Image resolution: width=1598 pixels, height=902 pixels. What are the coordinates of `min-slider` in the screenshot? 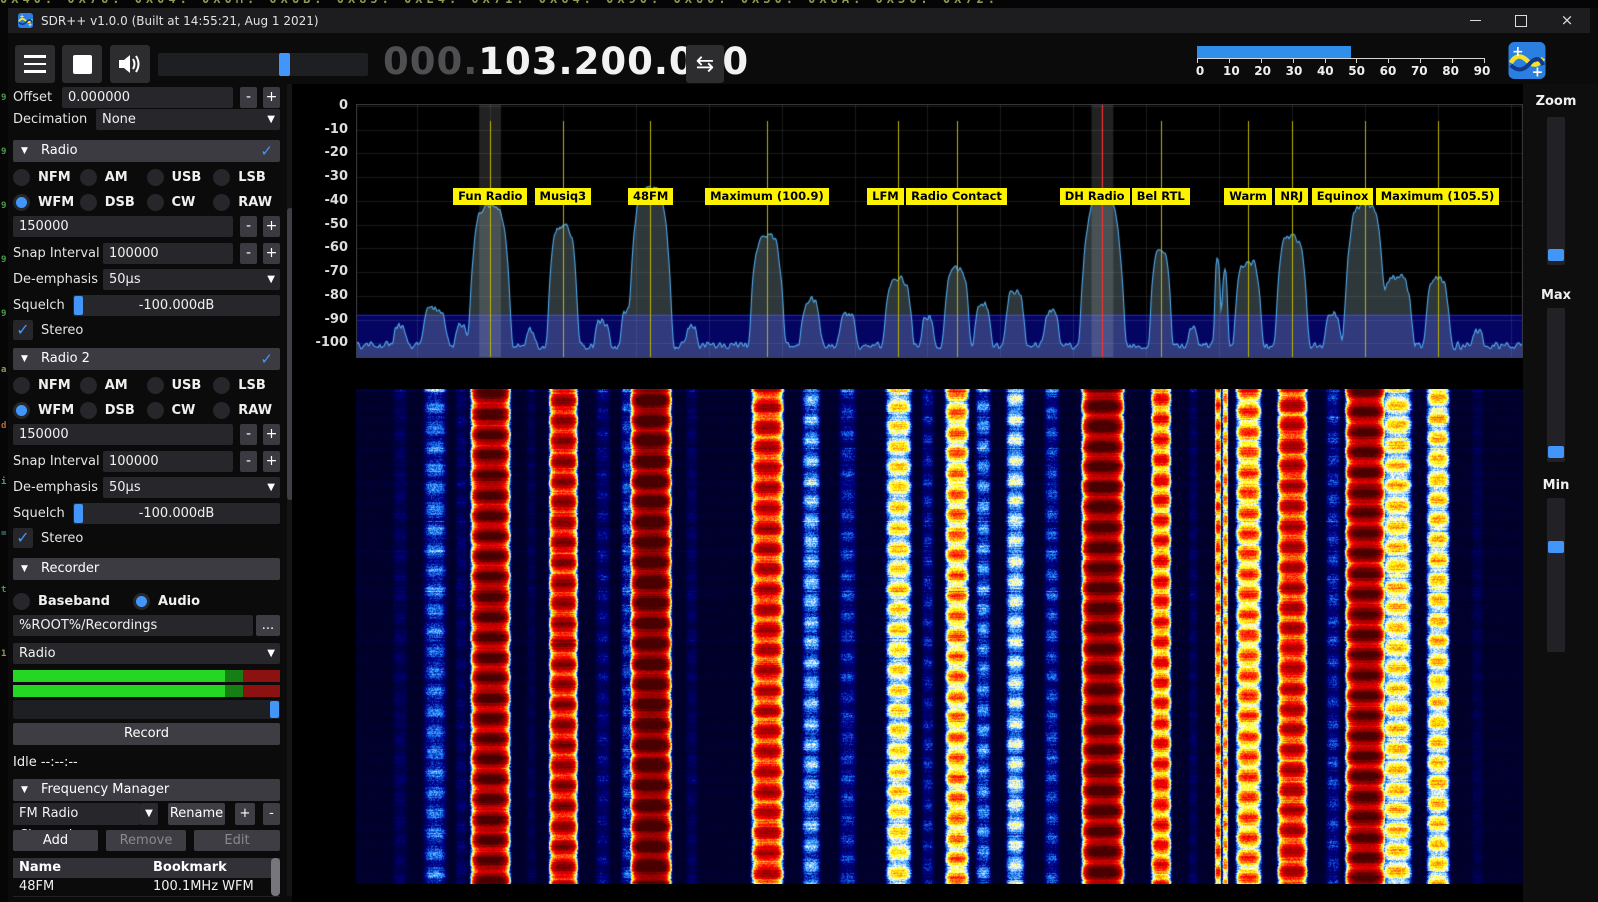 It's located at (1556, 575).